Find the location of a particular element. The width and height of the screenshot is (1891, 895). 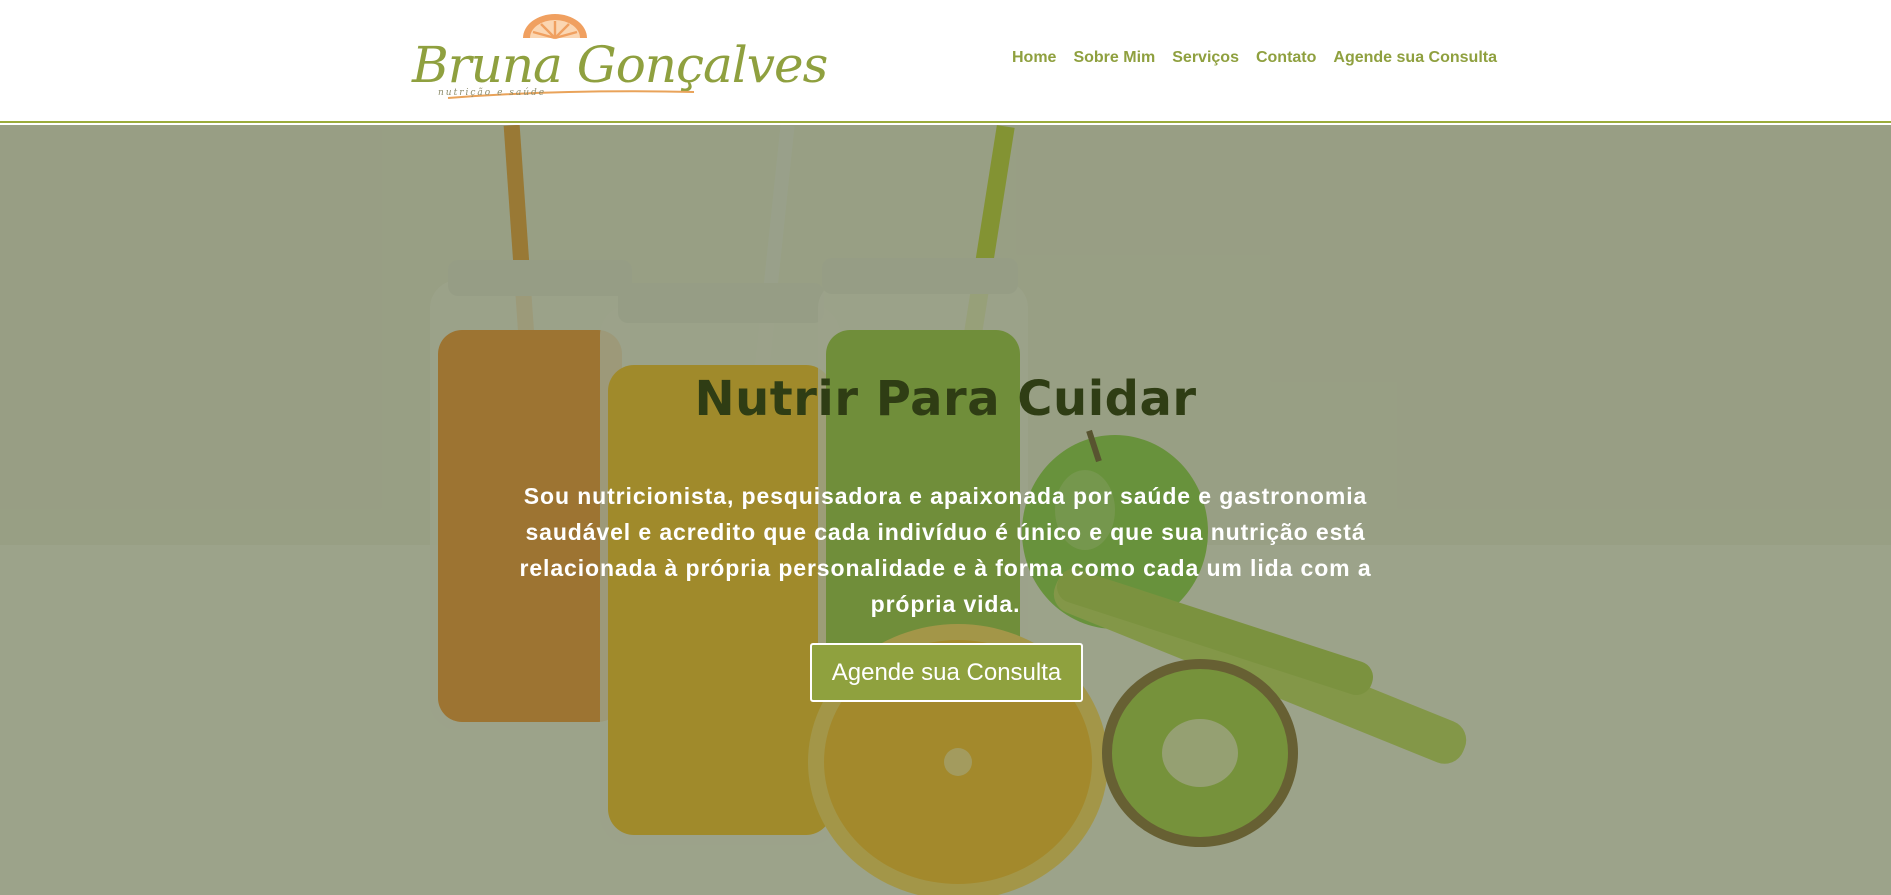

hero-title: Nutrir Para Cuidar is located at coordinates (945, 399).